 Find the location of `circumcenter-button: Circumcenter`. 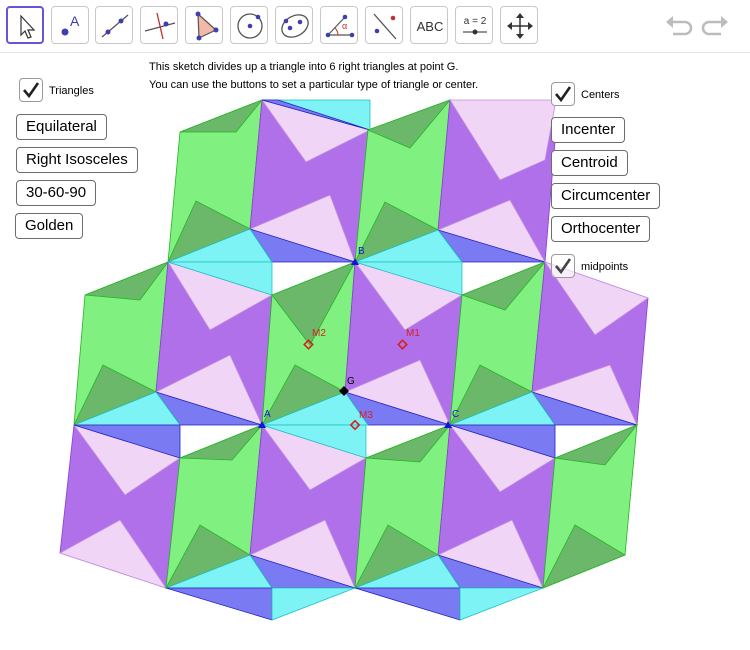

circumcenter-button: Circumcenter is located at coordinates (606, 196).